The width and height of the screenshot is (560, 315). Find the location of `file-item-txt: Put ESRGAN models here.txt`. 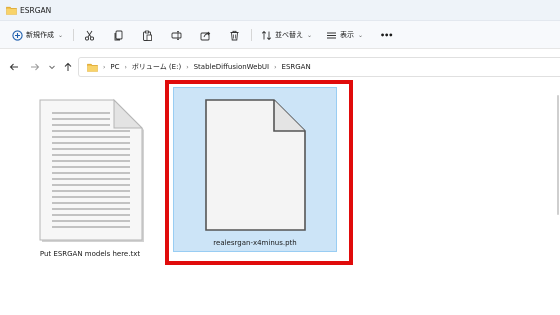

file-item-txt: Put ESRGAN models here.txt is located at coordinates (90, 176).